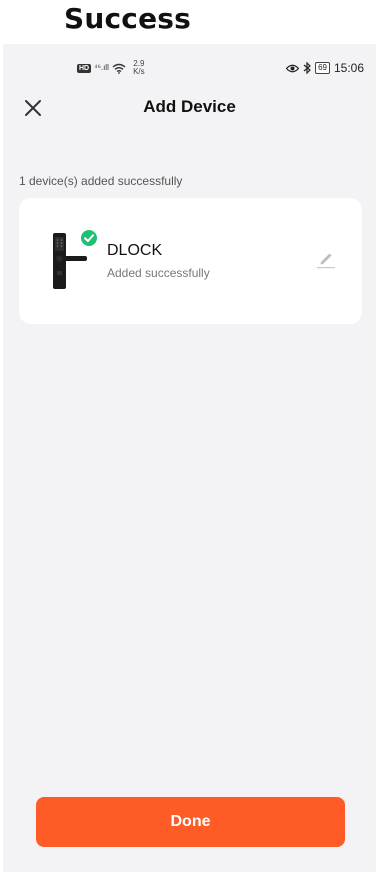  I want to click on bluetooth-icon, so click(307, 68).